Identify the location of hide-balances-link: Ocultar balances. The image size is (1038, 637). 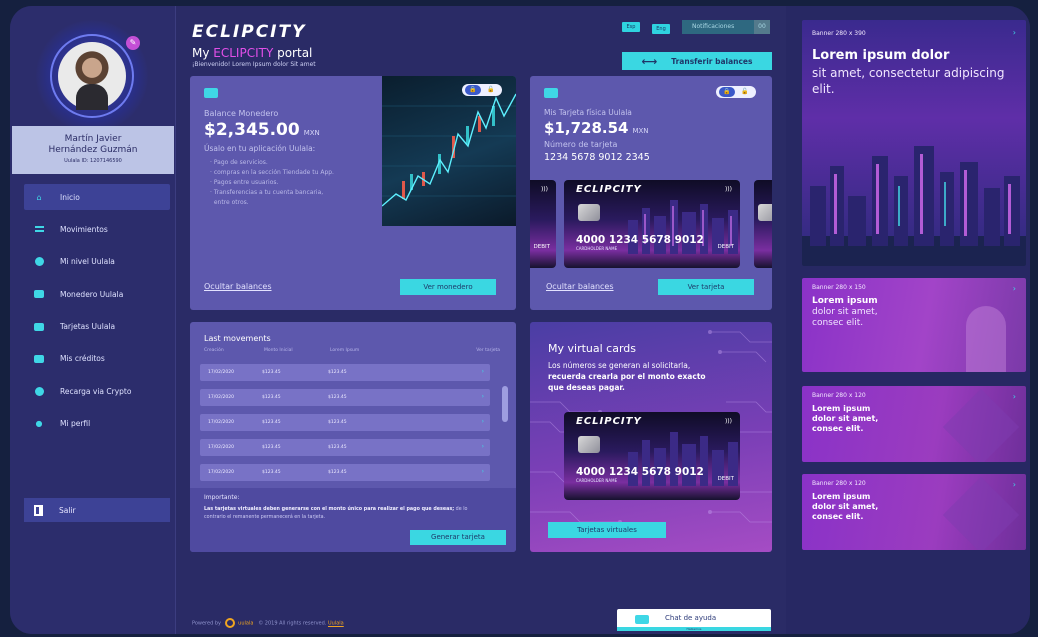
(238, 286).